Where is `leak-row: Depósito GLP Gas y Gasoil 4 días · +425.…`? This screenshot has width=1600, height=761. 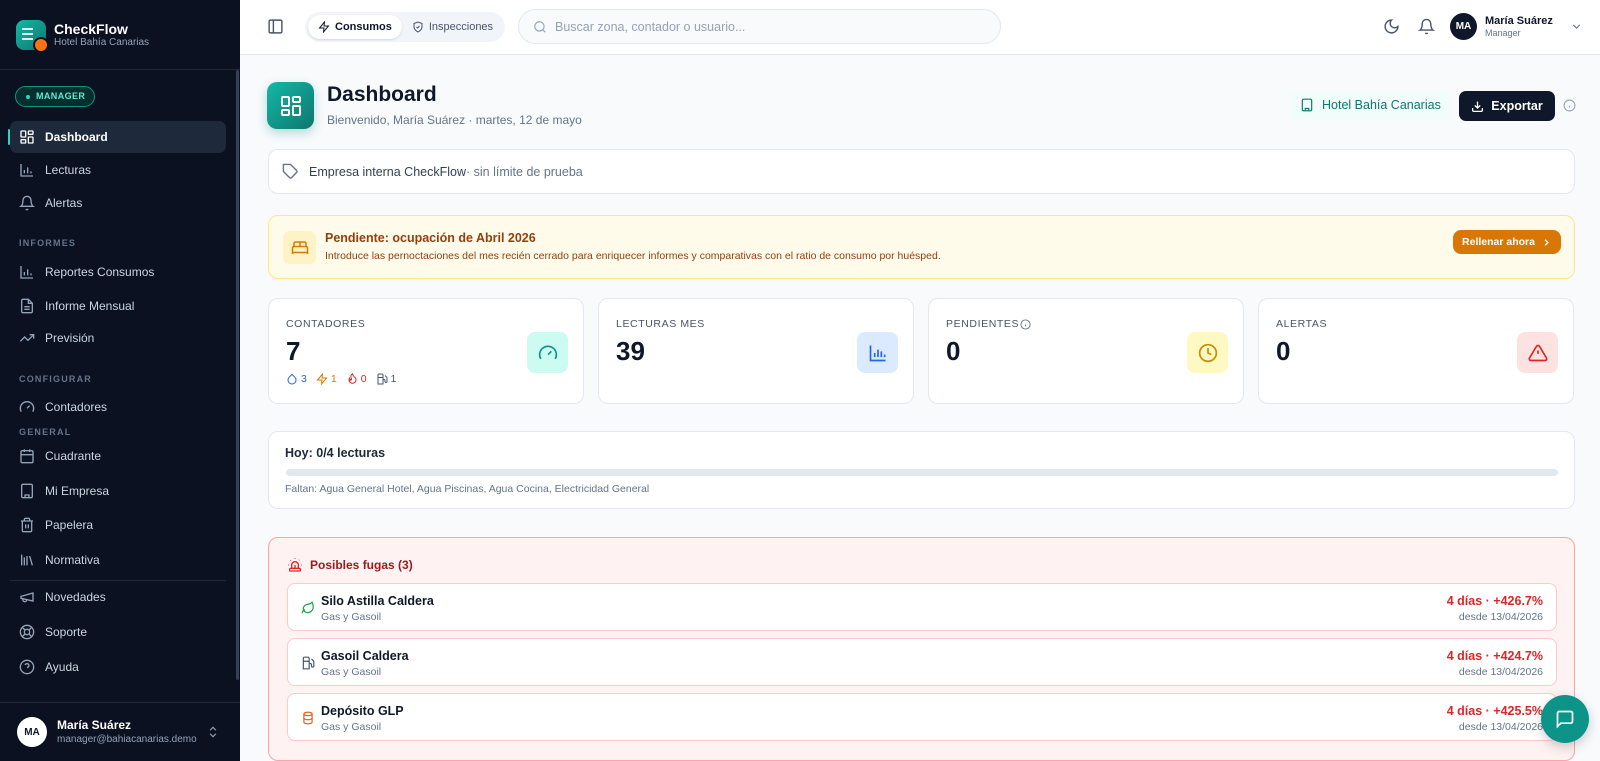 leak-row: Depósito GLP Gas y Gasoil 4 días · +425.… is located at coordinates (922, 717).